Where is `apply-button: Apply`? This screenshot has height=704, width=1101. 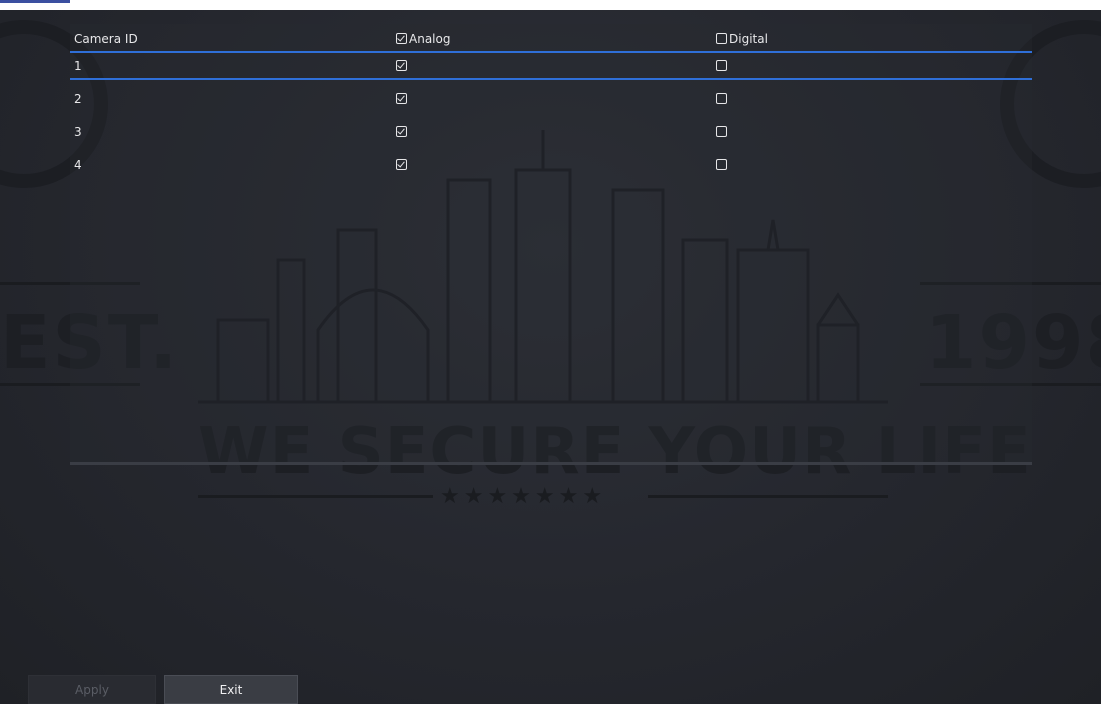 apply-button: Apply is located at coordinates (92, 689).